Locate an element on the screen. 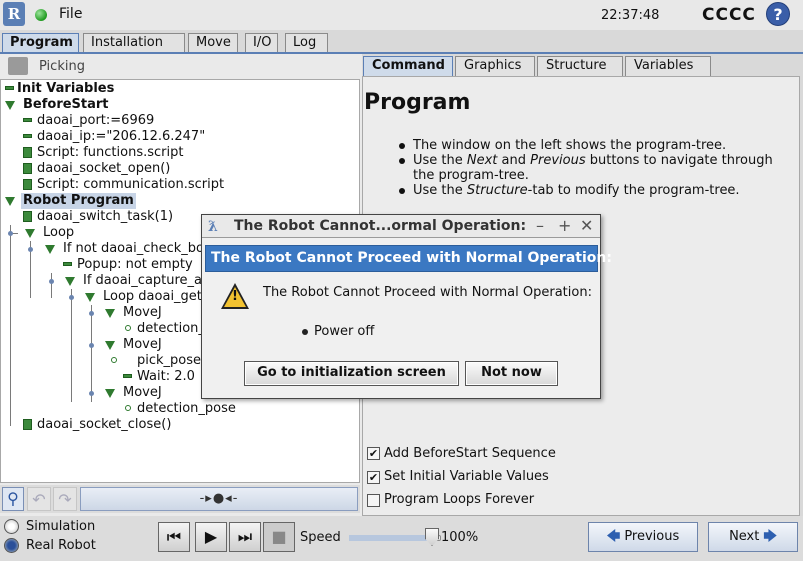 Image resolution: width=803 pixels, height=561 pixels. tree-item: If not daoai_check_bo is located at coordinates (133, 249).